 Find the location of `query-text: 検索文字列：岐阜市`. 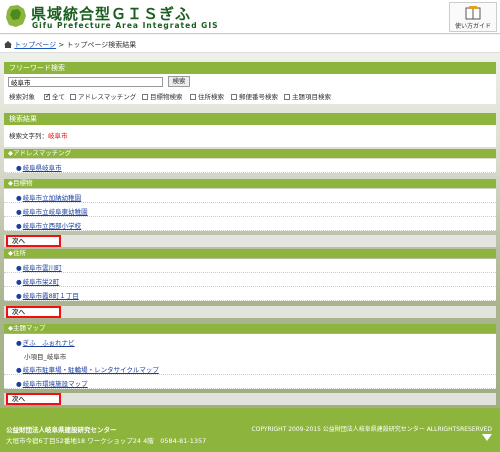

query-text: 検索文字列：岐阜市 is located at coordinates (250, 133).